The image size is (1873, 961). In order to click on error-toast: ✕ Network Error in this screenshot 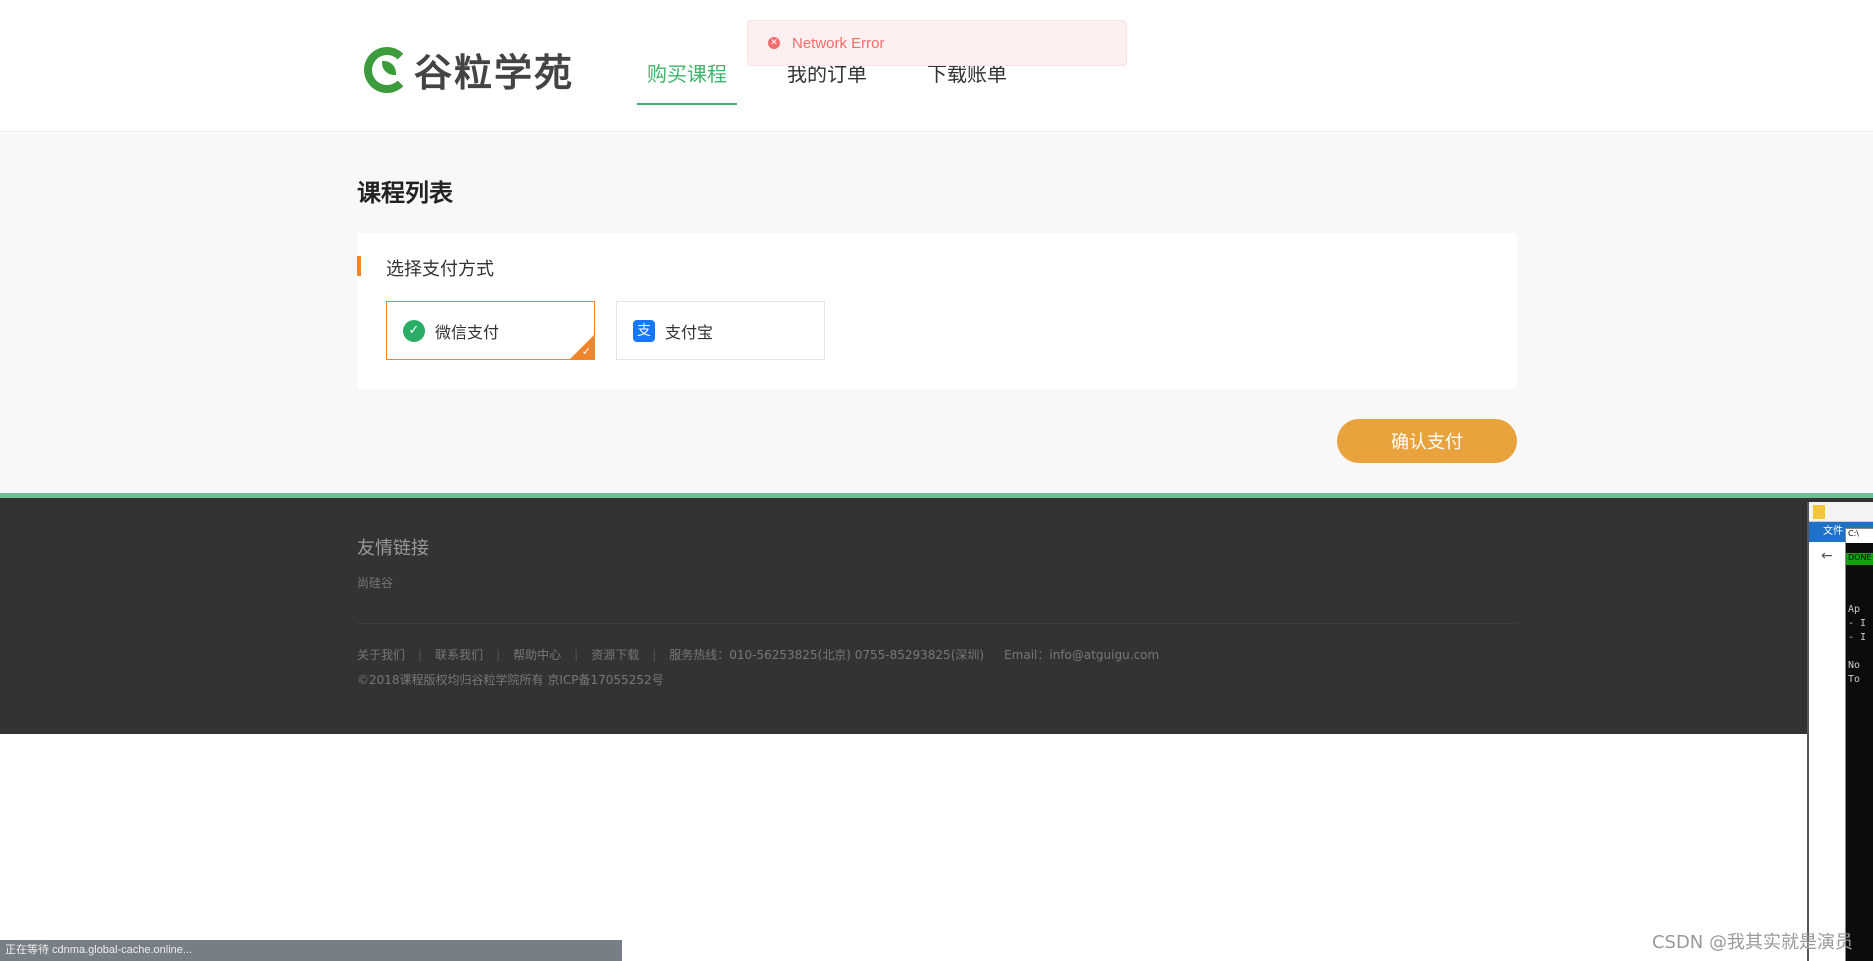, I will do `click(937, 43)`.